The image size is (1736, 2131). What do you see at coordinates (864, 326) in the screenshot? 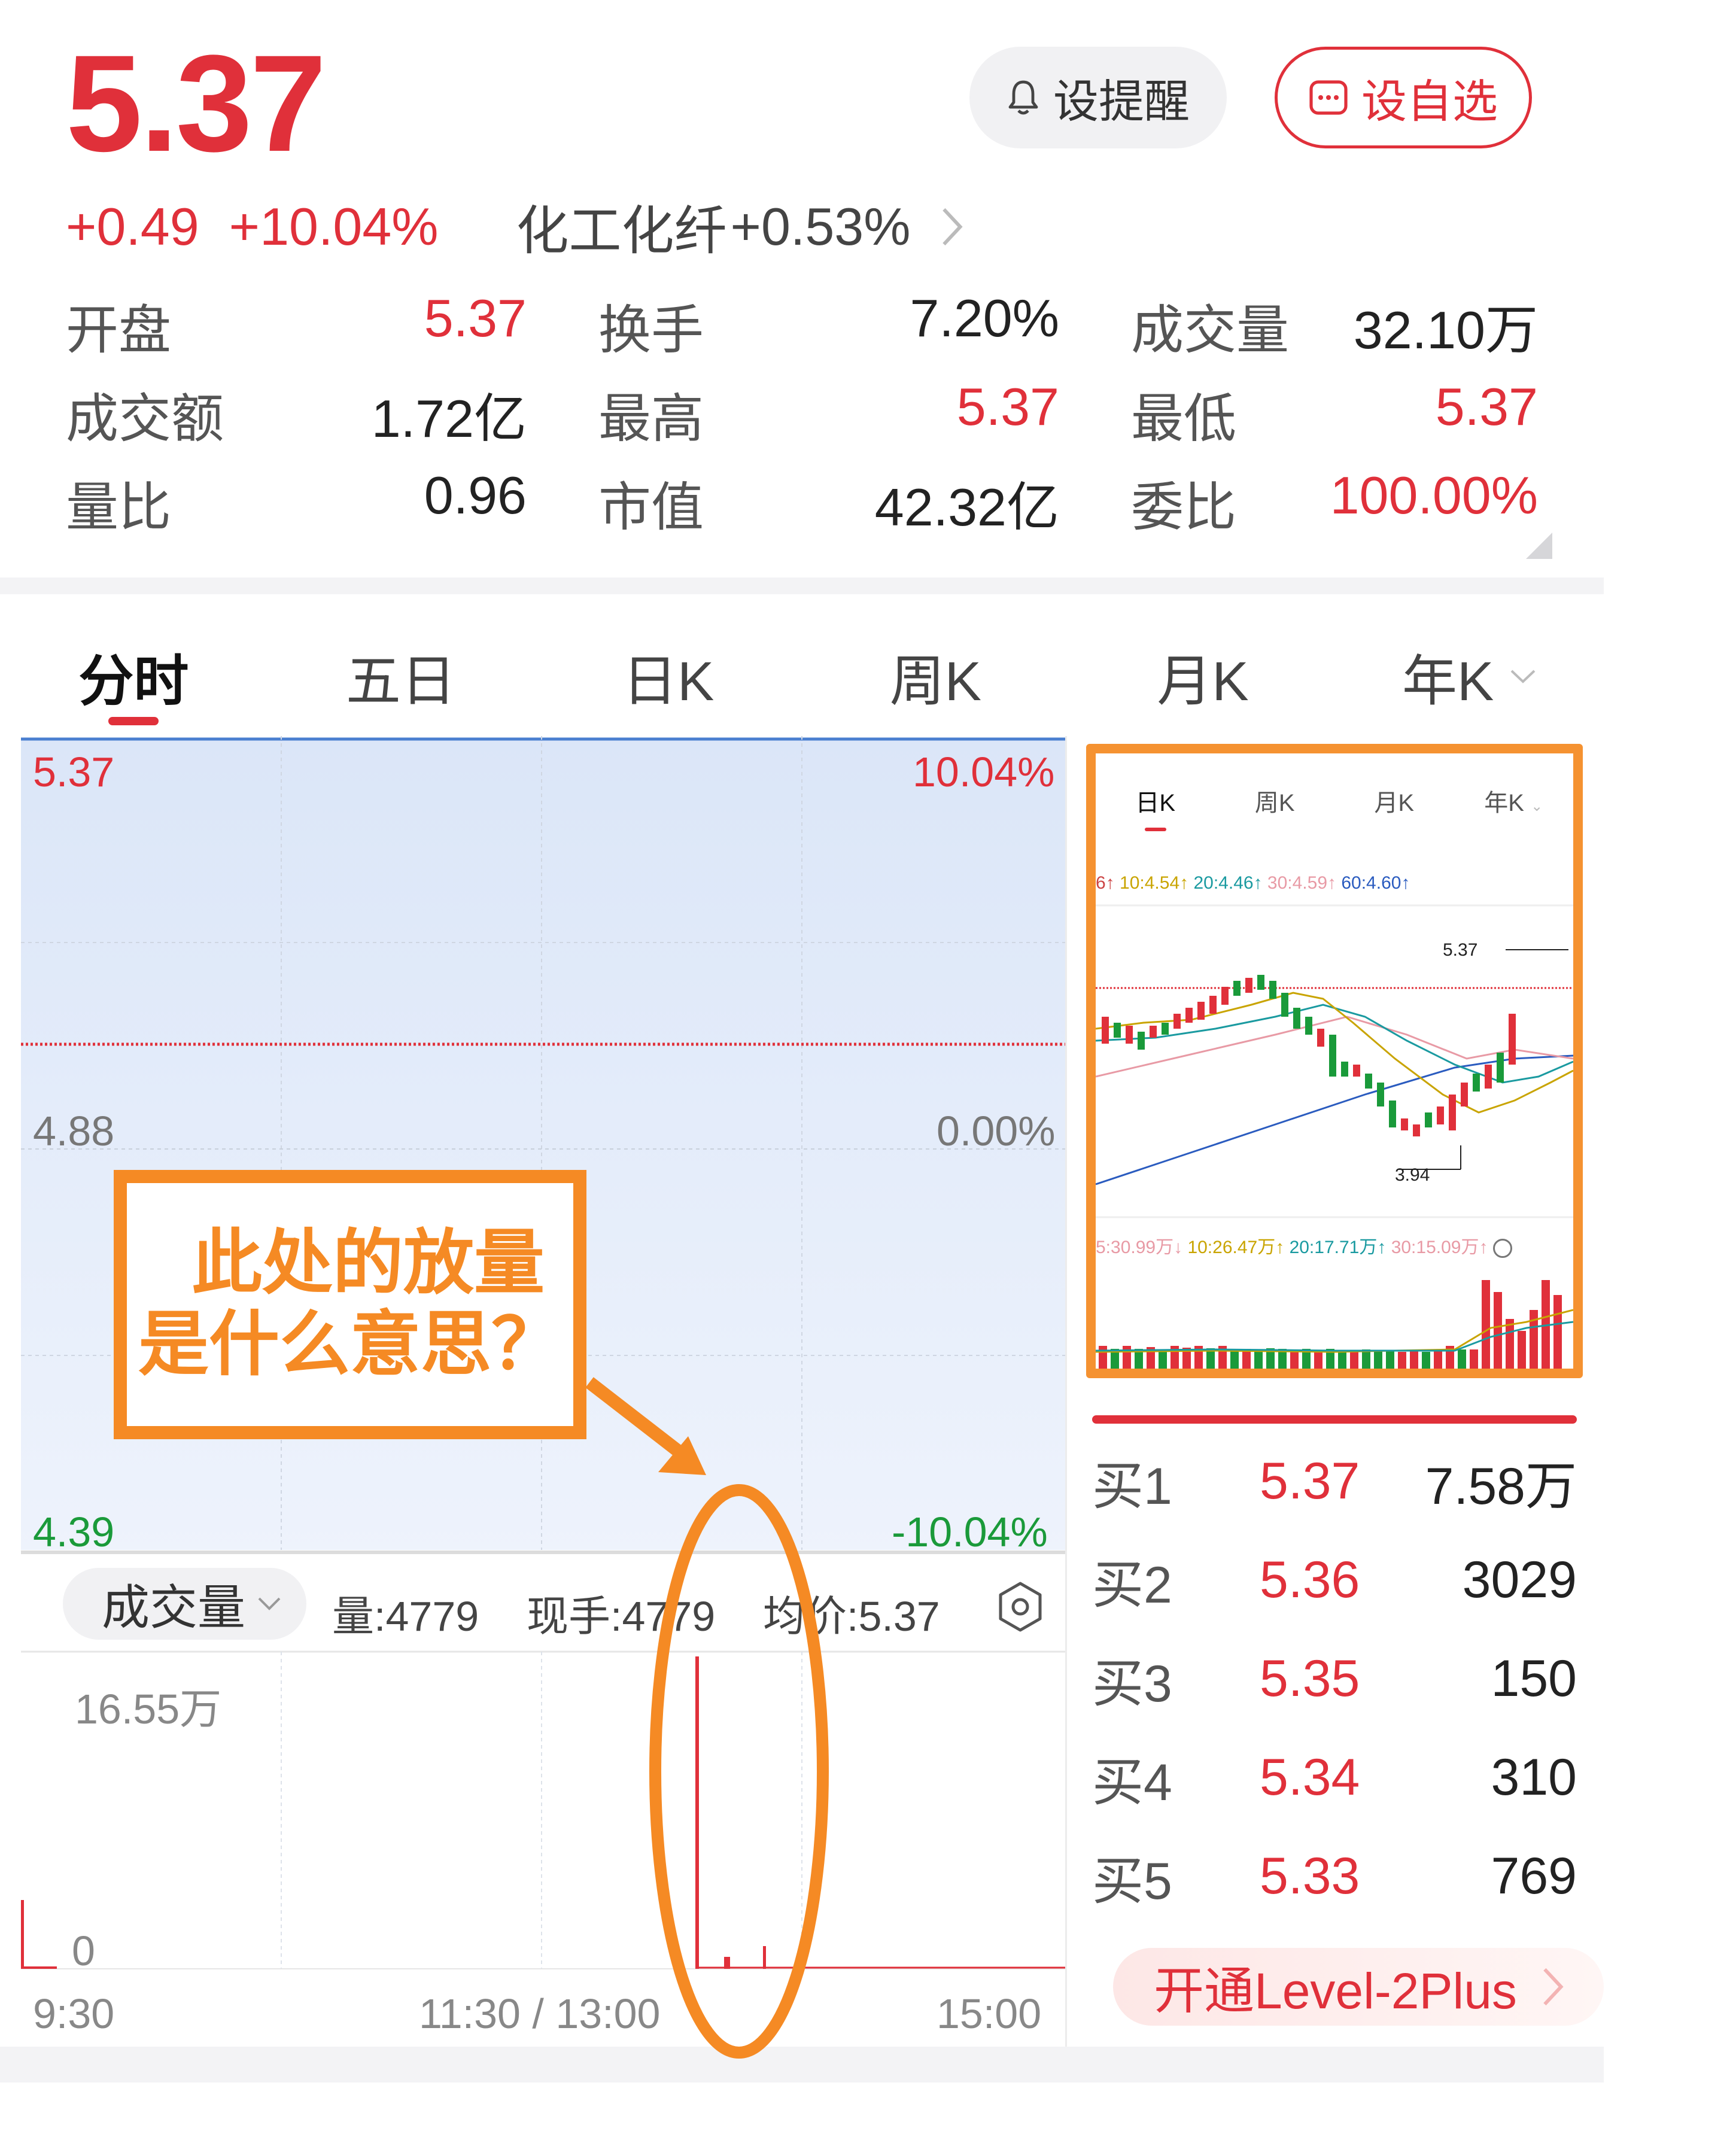
I see `stat-turnover: 换手 7.20%` at bounding box center [864, 326].